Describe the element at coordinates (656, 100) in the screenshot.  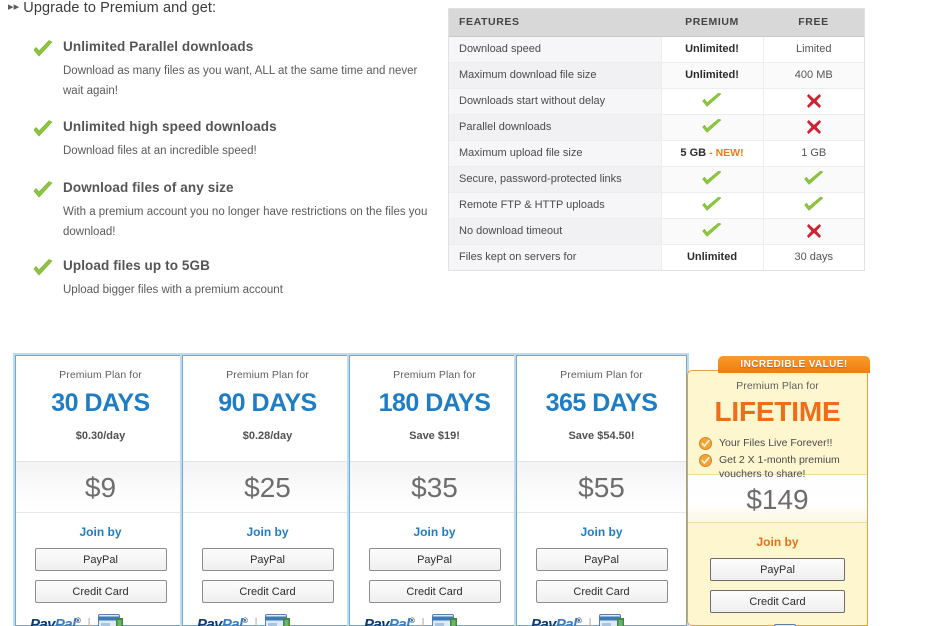
I see `table-row: Downloads start without delay` at that location.